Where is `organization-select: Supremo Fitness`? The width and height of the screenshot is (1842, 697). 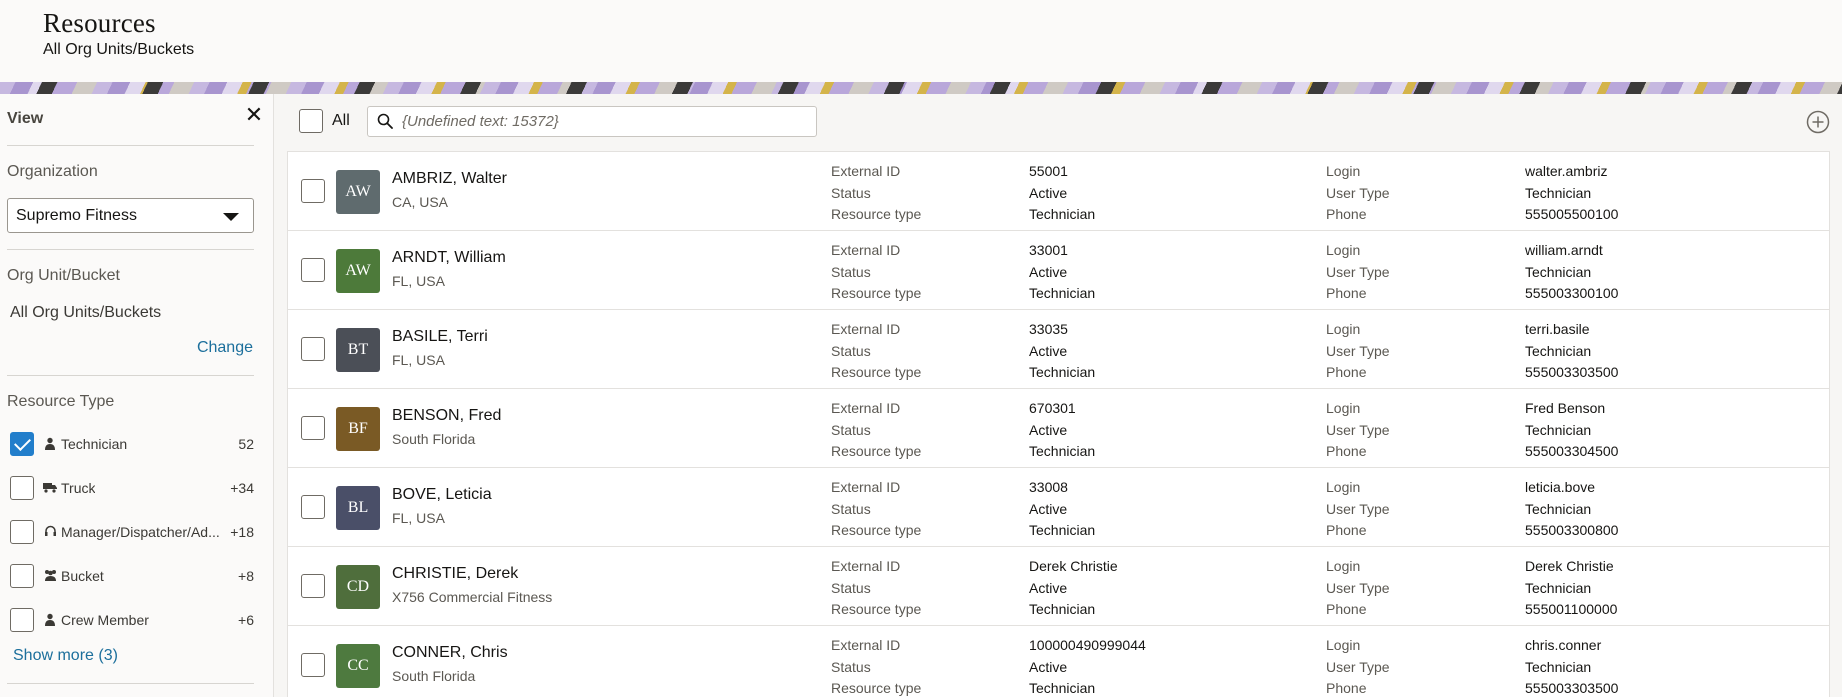
organization-select: Supremo Fitness is located at coordinates (130, 215).